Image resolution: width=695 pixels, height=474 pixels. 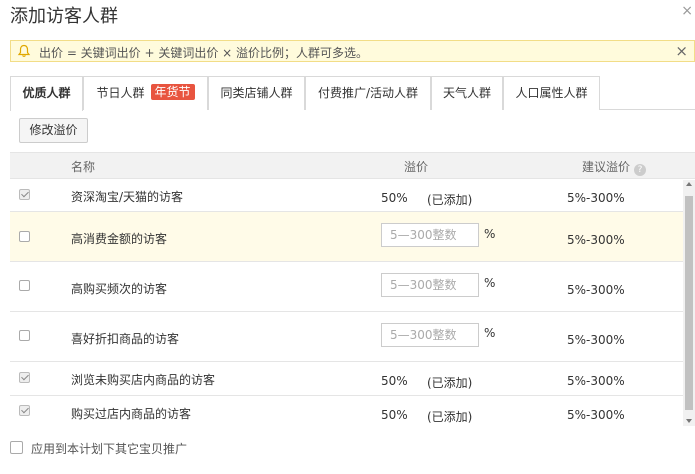 What do you see at coordinates (689, 421) in the screenshot?
I see `scroll-down-icon` at bounding box center [689, 421].